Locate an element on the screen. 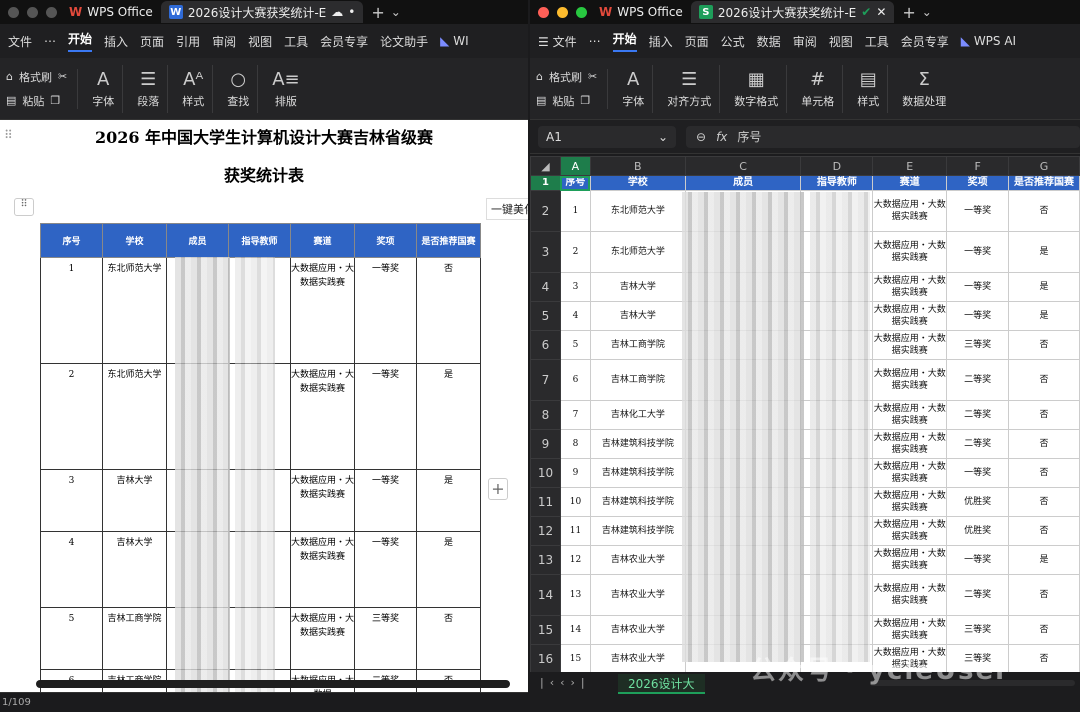 This screenshot has height=712, width=1080. menu-file: 文件 is located at coordinates (20, 41).